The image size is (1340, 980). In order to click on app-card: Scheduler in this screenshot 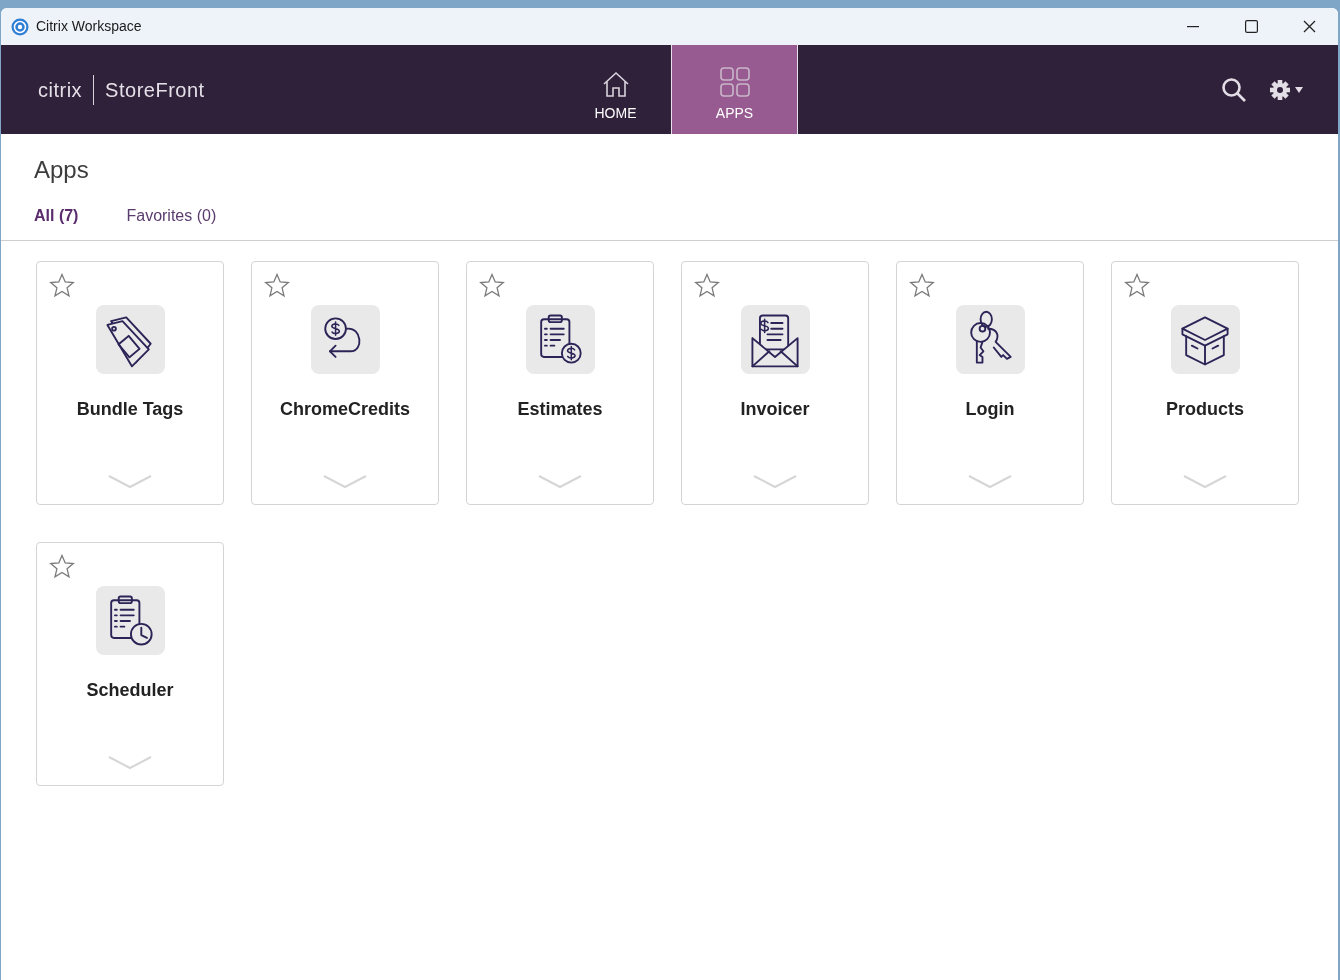, I will do `click(130, 664)`.